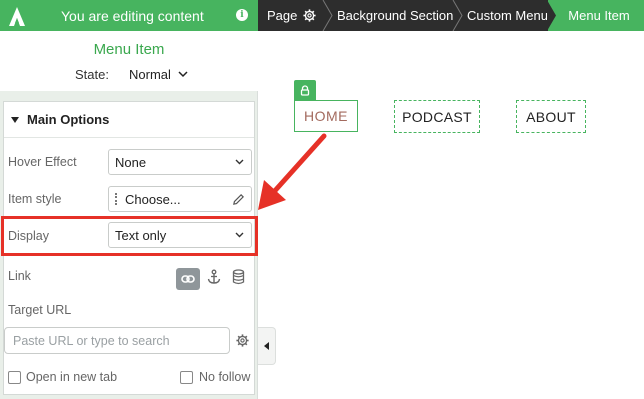 The image size is (644, 399). Describe the element at coordinates (188, 279) in the screenshot. I see `link-icon` at that location.